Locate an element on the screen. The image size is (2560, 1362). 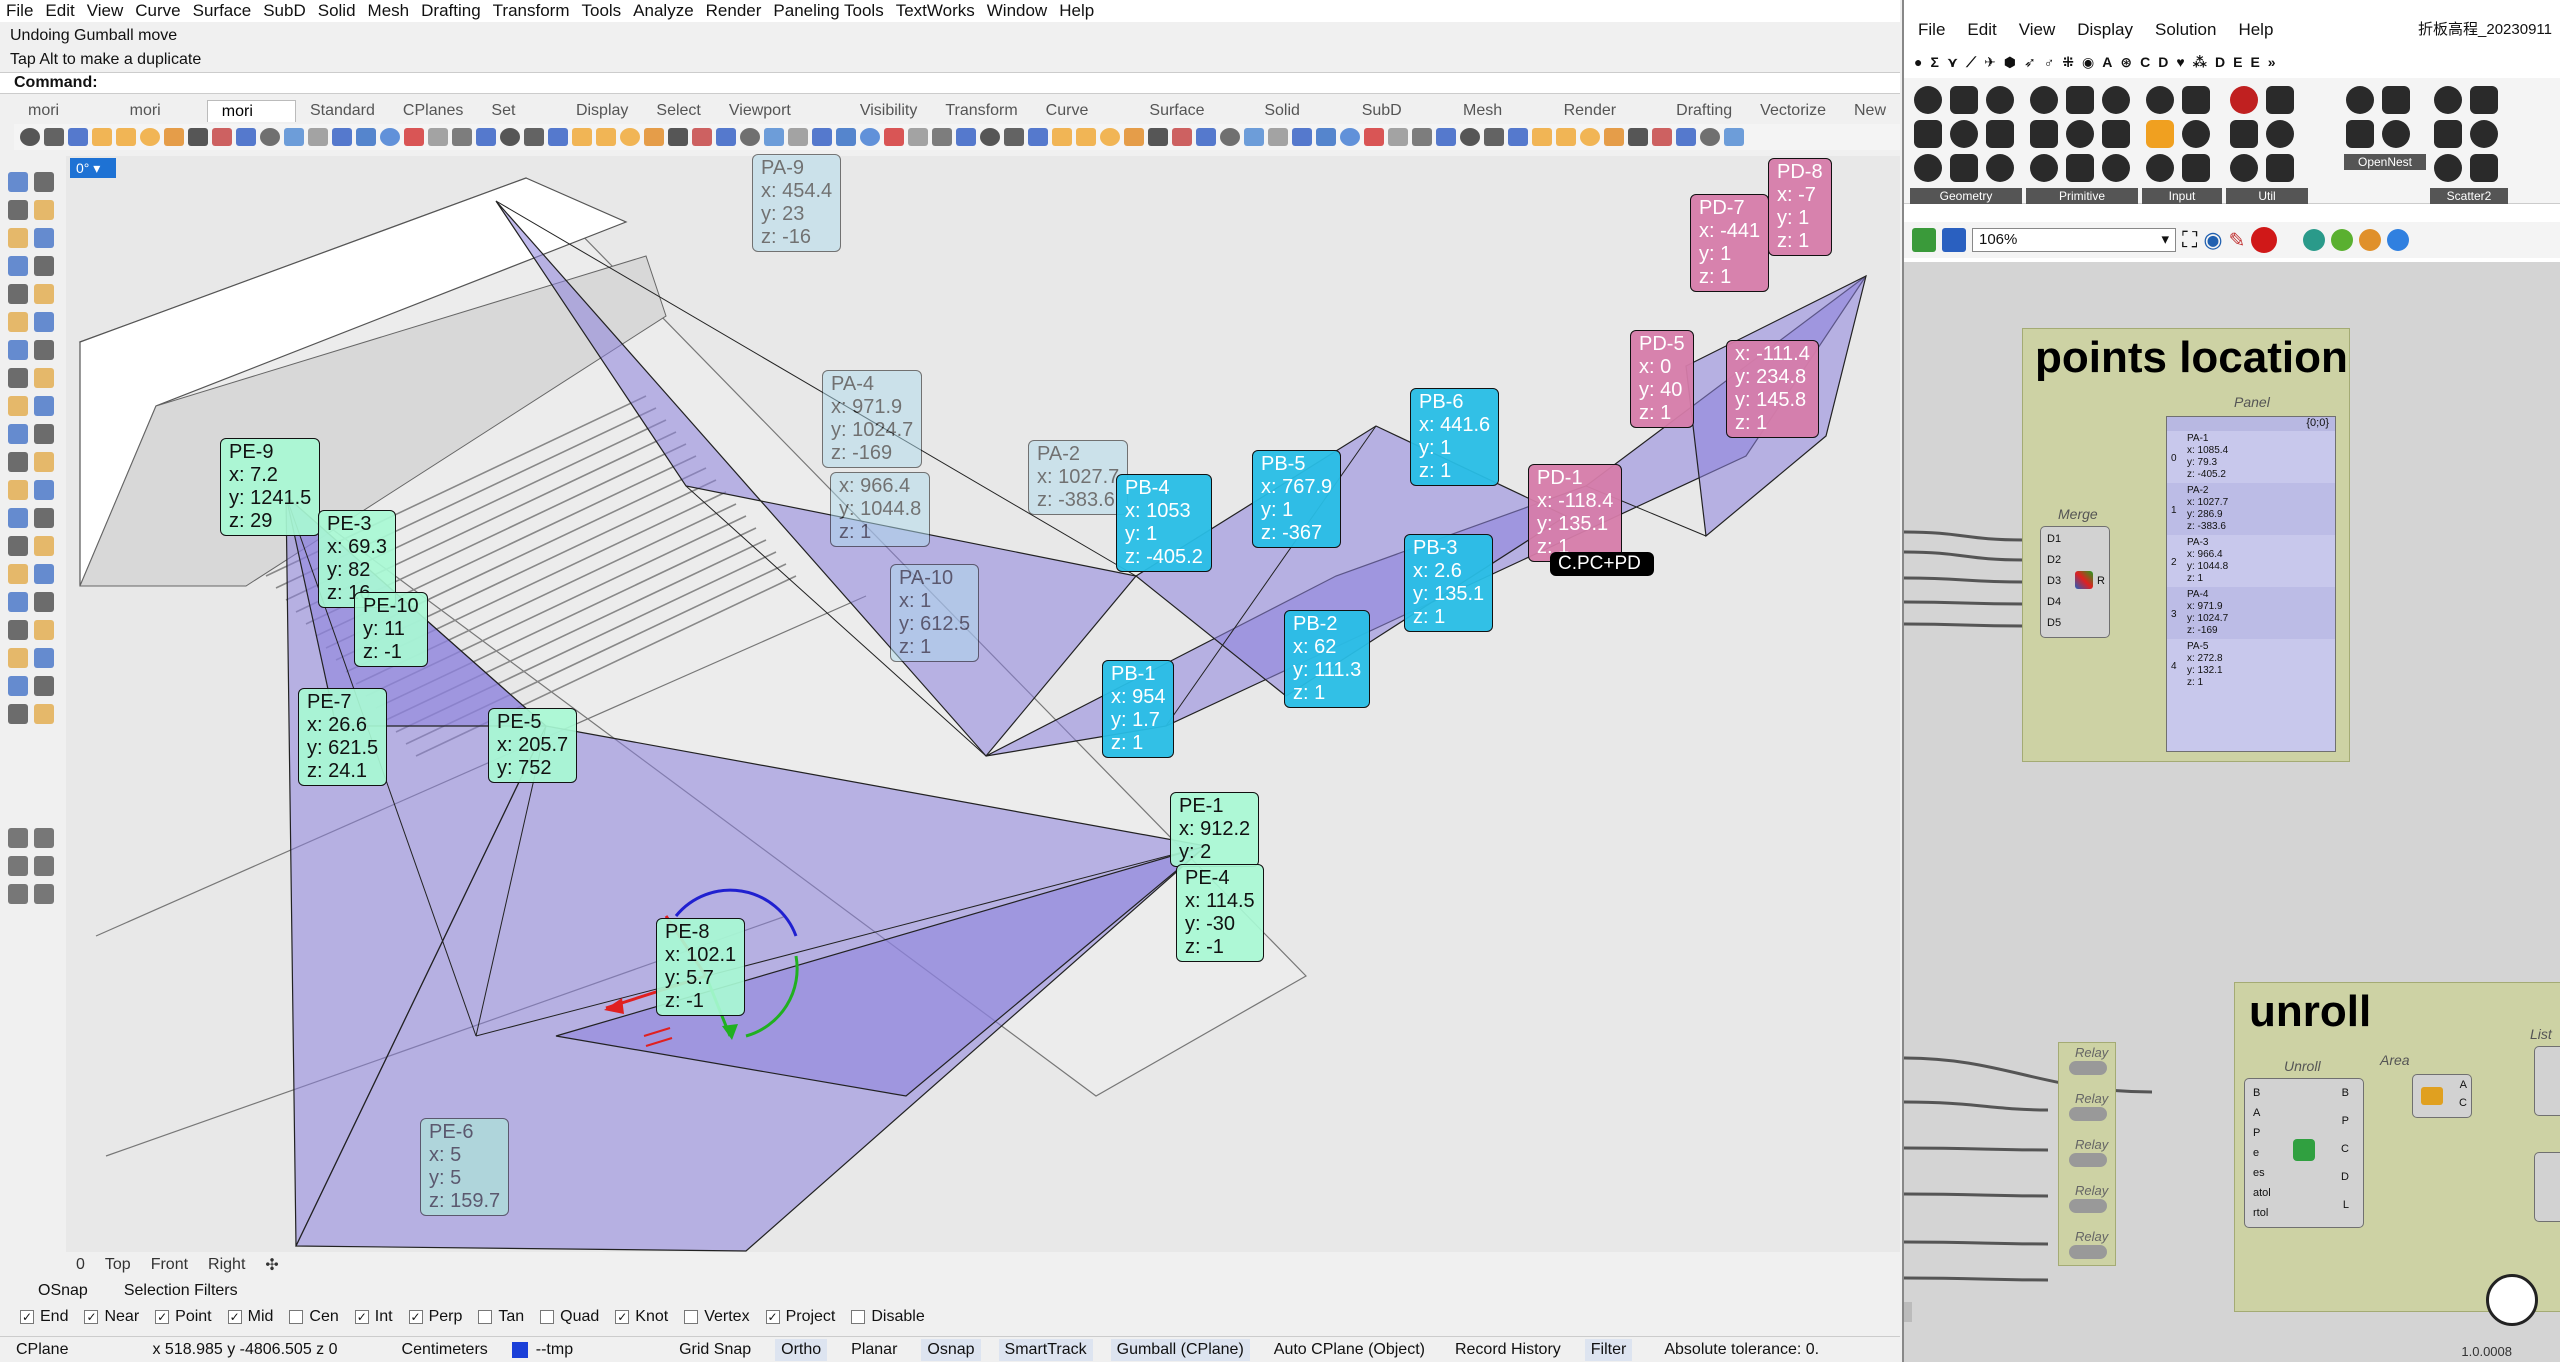
gh-category-tab: C is located at coordinates (2145, 62).